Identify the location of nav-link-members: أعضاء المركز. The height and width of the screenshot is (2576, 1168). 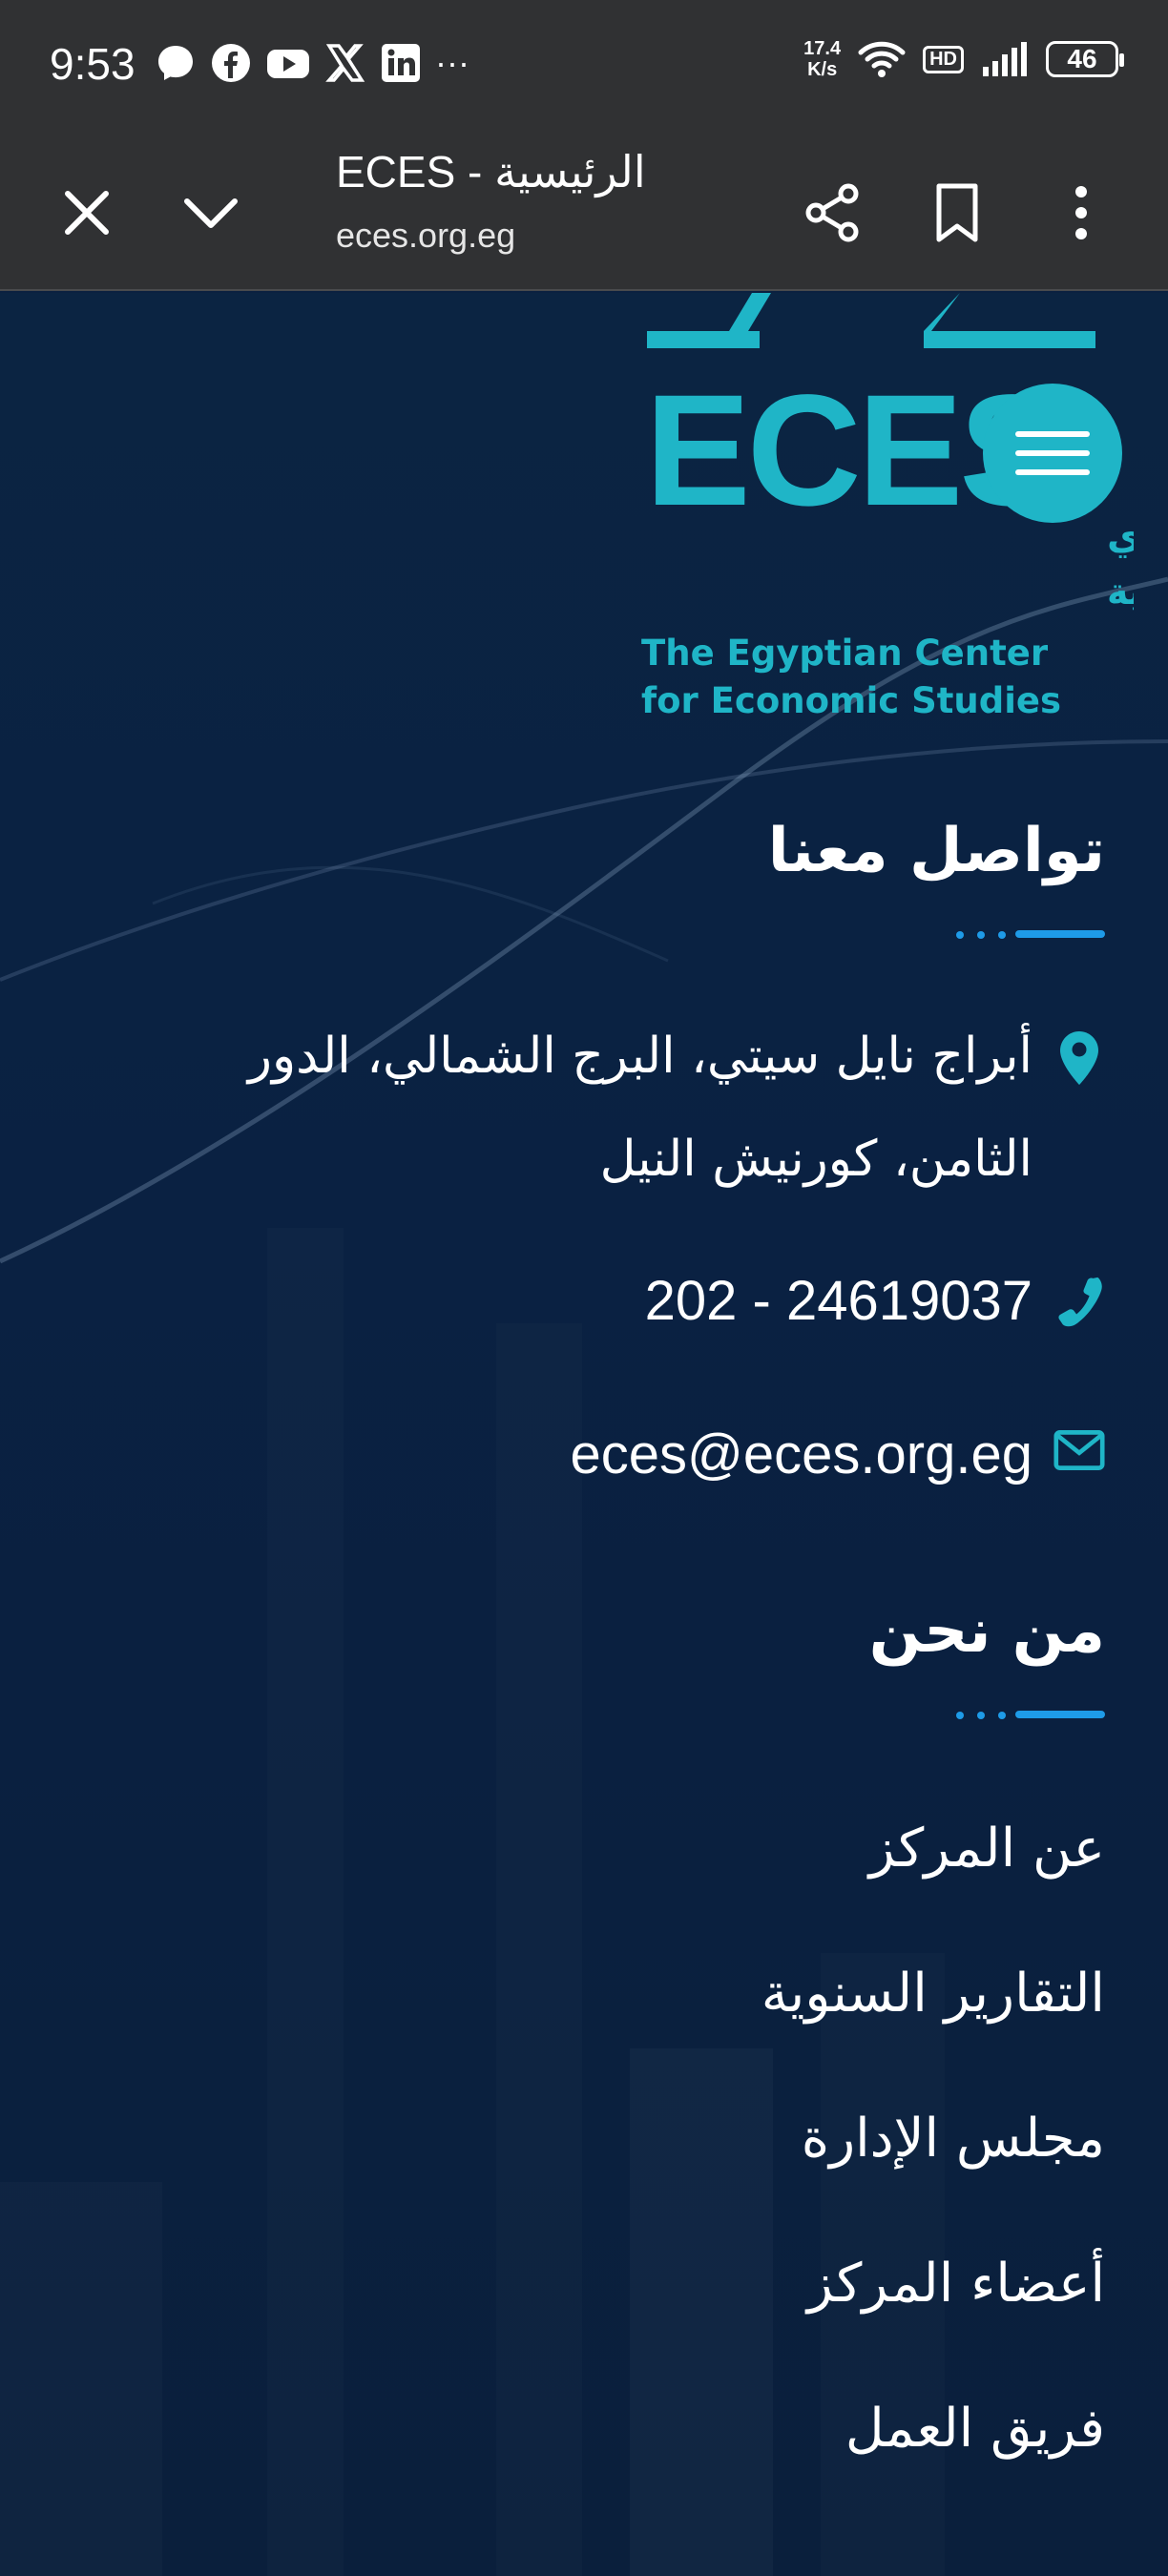
(956, 2284).